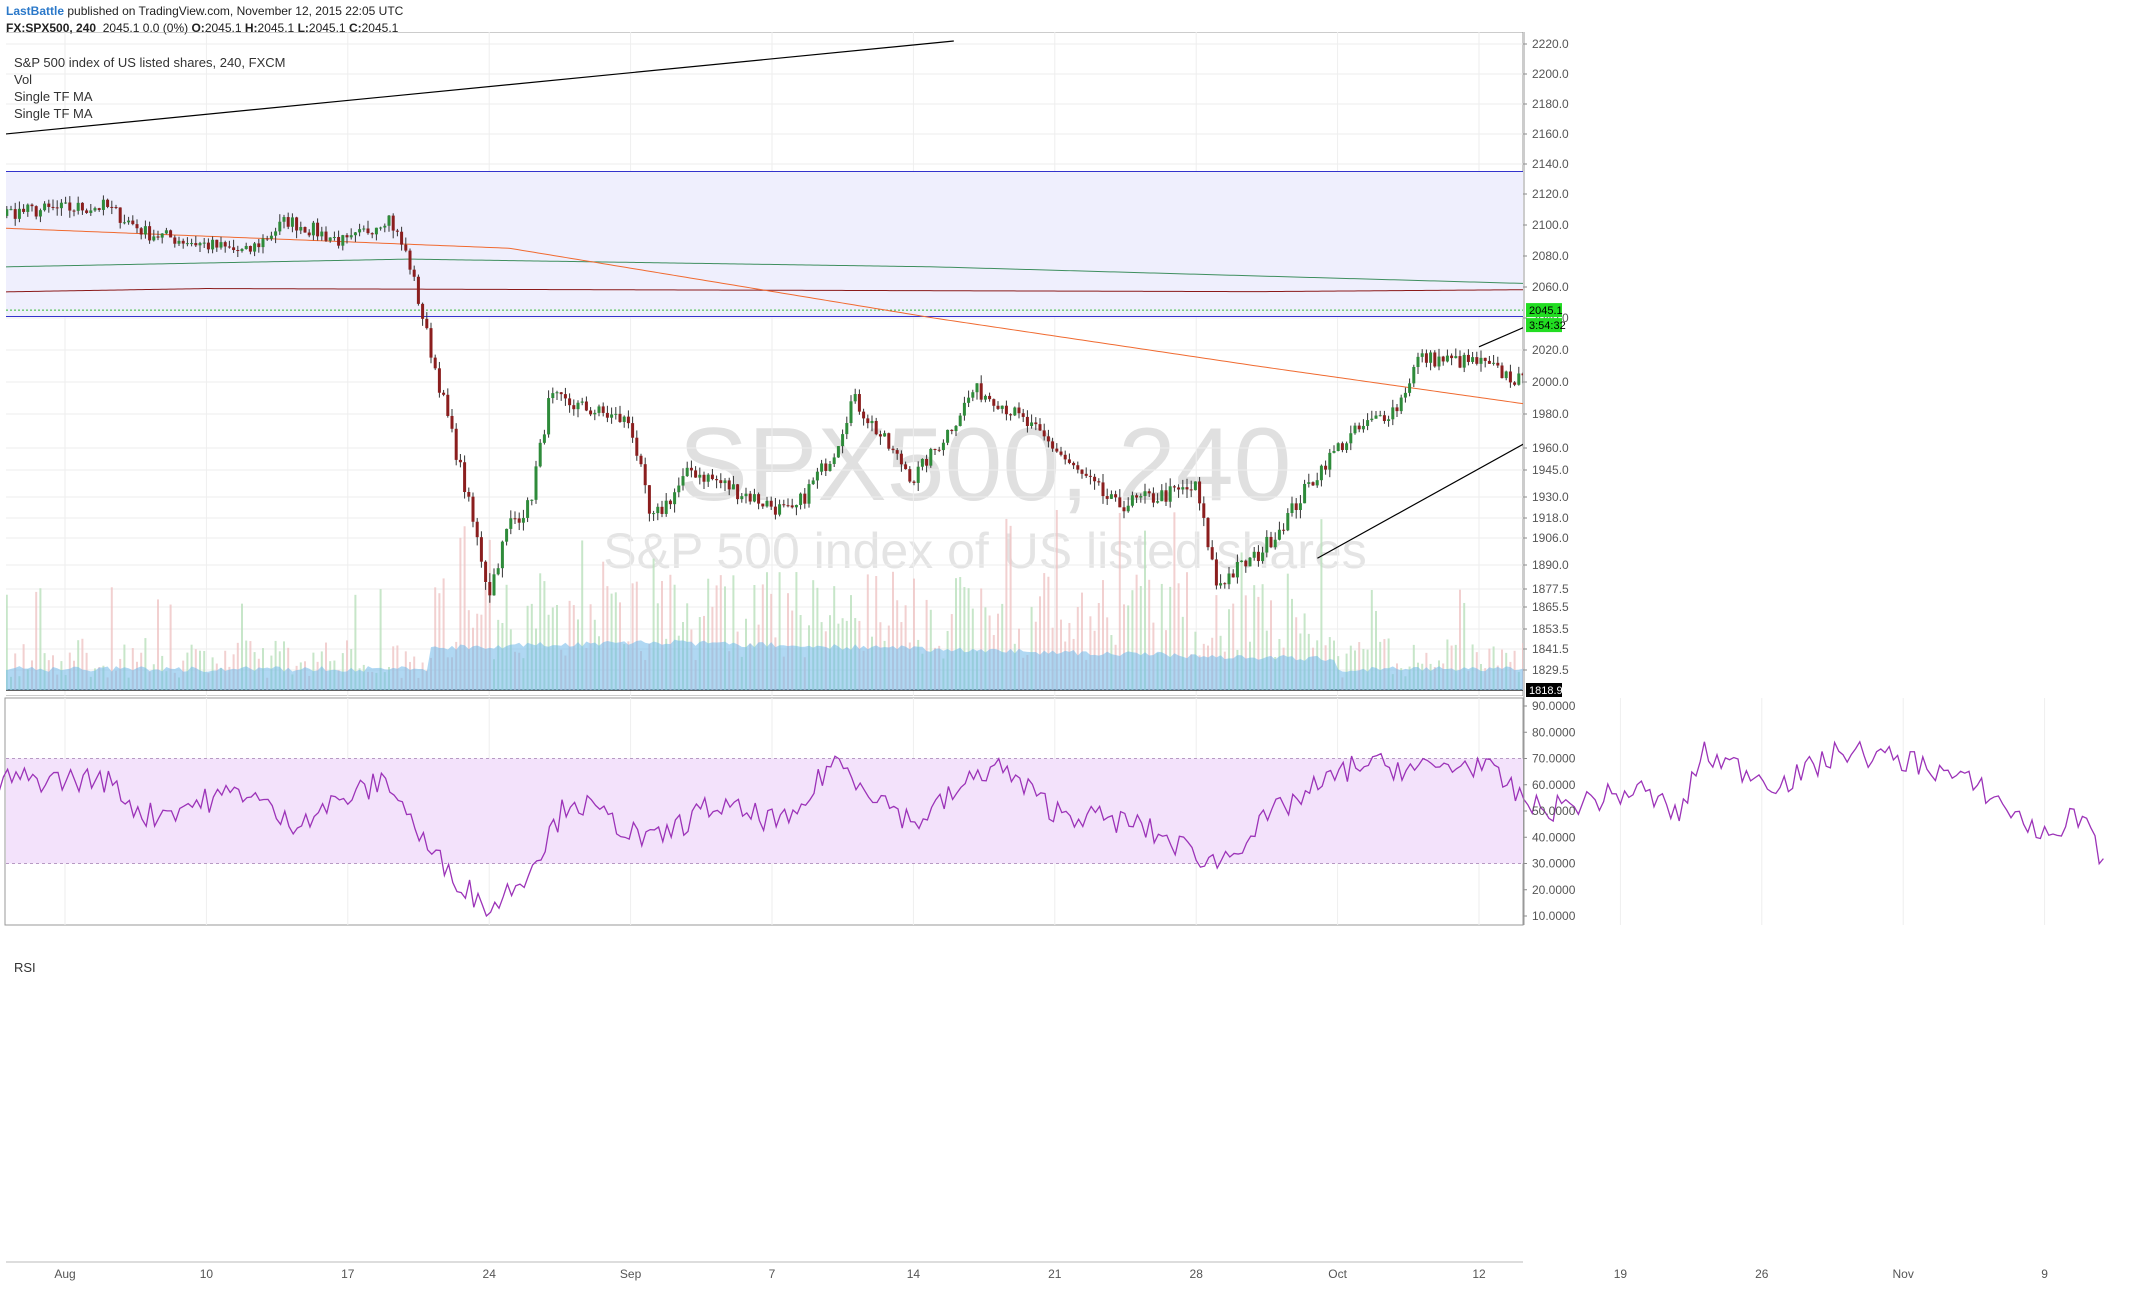 Image resolution: width=2137 pixels, height=1291 pixels. Describe the element at coordinates (1762, 1274) in the screenshot. I see `x-tick-label: 26` at that location.